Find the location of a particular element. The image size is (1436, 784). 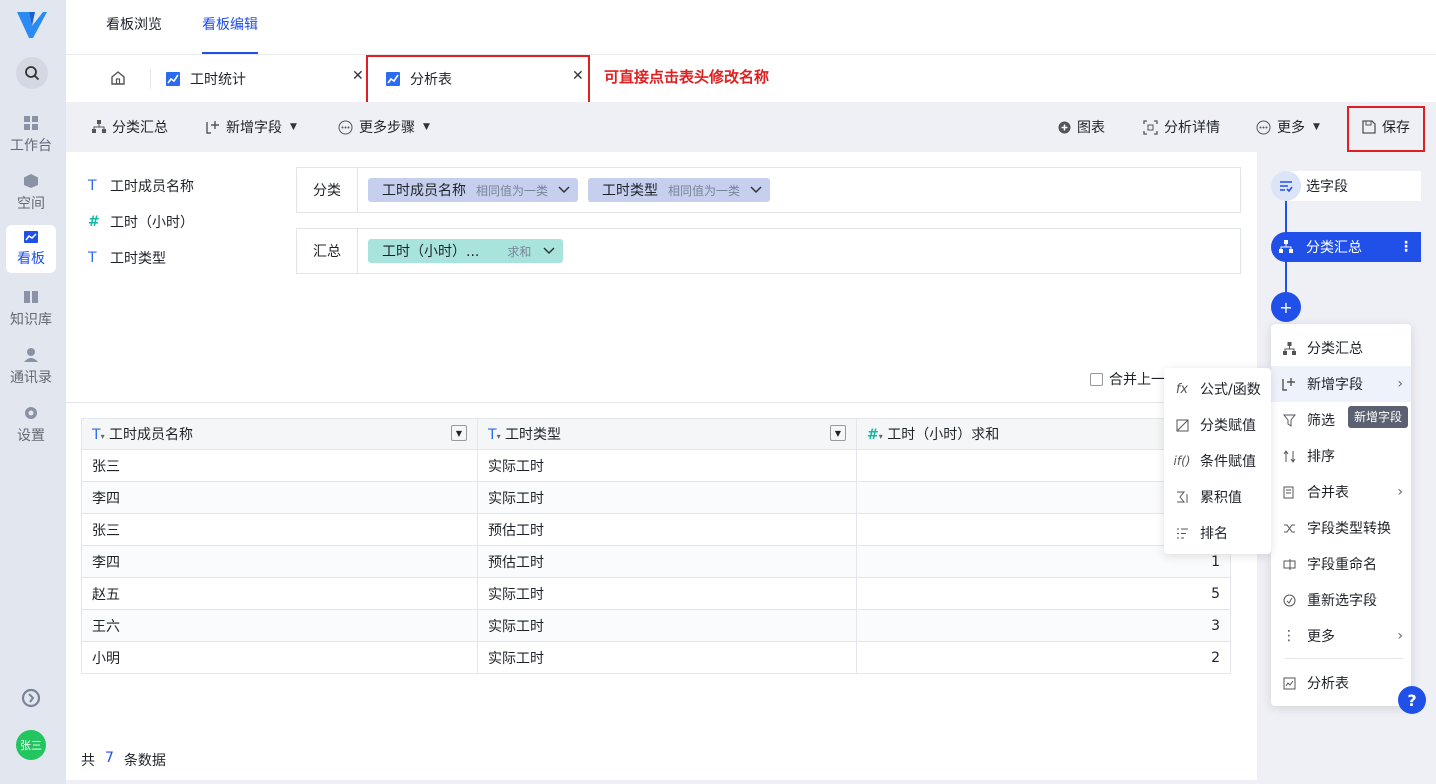

submenu-item-label: 排名 is located at coordinates (1214, 534).